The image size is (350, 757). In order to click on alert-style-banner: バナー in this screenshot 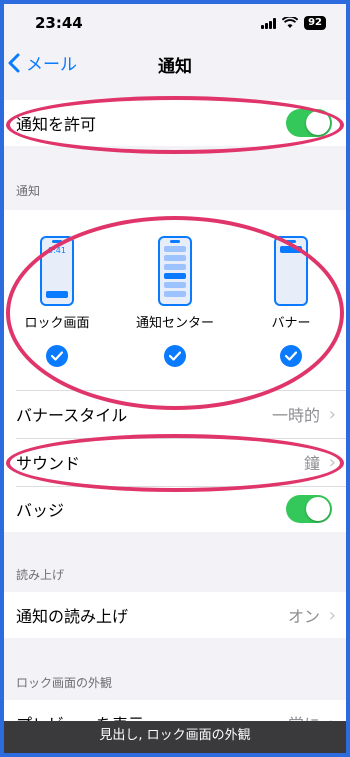, I will do `click(291, 301)`.